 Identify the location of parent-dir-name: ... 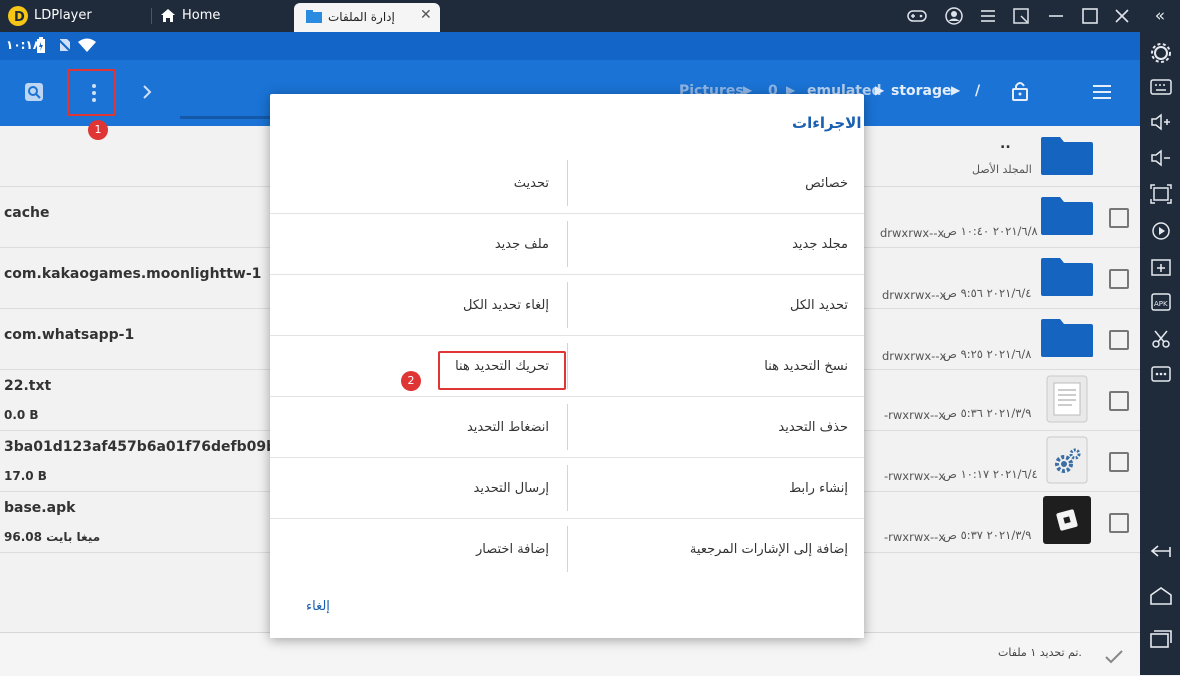
(1005, 144).